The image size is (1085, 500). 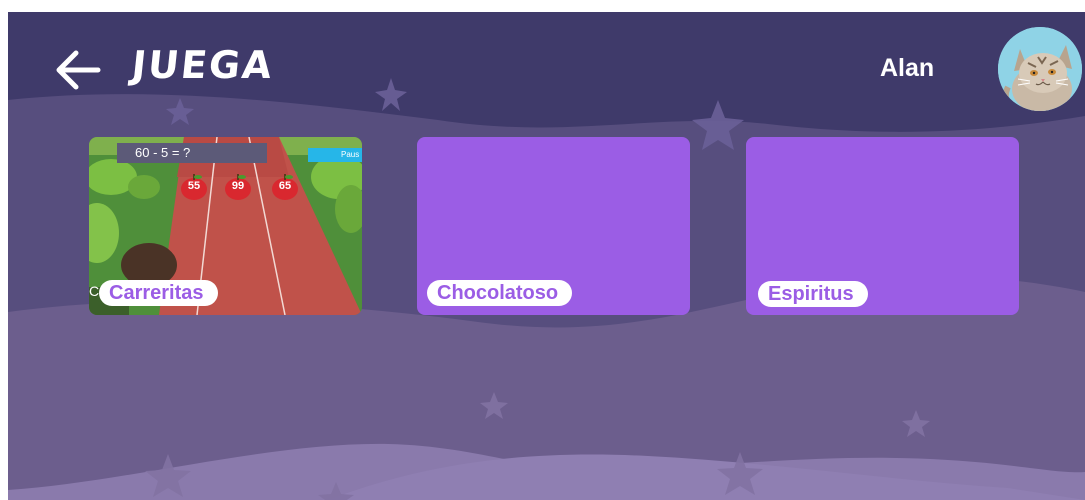 I want to click on user-name: Alan, so click(x=907, y=68).